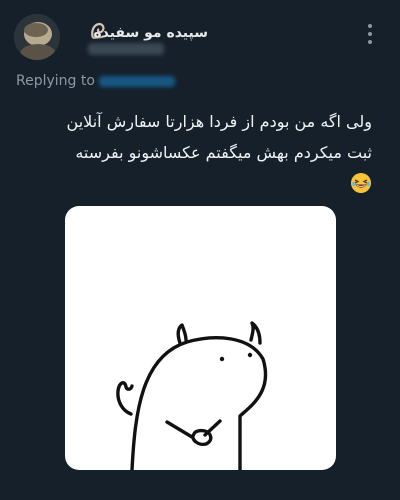 This screenshot has height=500, width=400. I want to click on tweet-header: سپیده مو سفیده, so click(200, 35).